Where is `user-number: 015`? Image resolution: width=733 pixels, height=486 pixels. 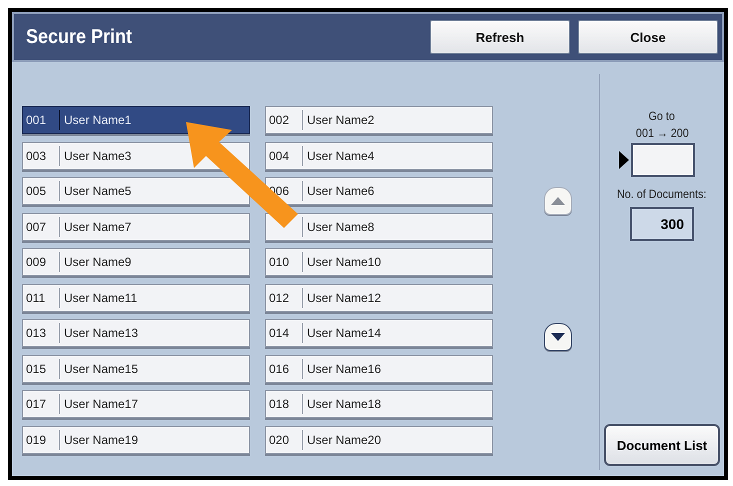 user-number: 015 is located at coordinates (36, 369).